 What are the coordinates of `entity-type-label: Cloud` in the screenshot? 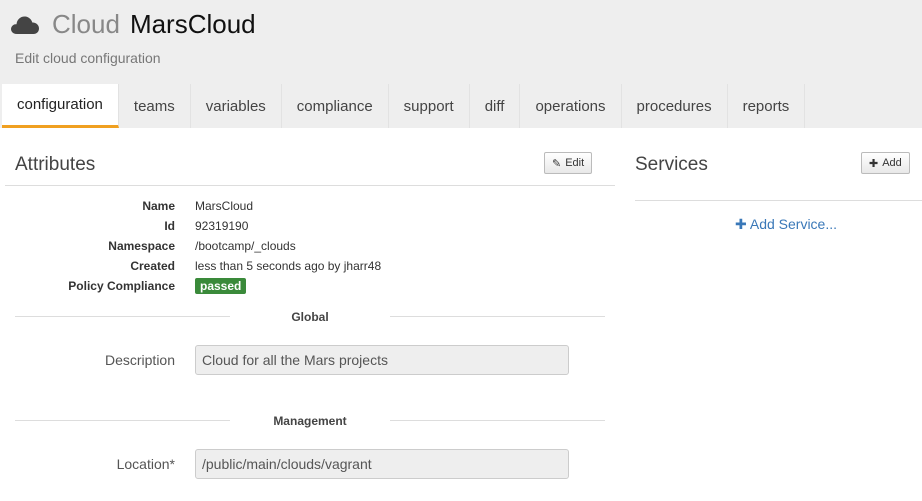 It's located at (86, 23).